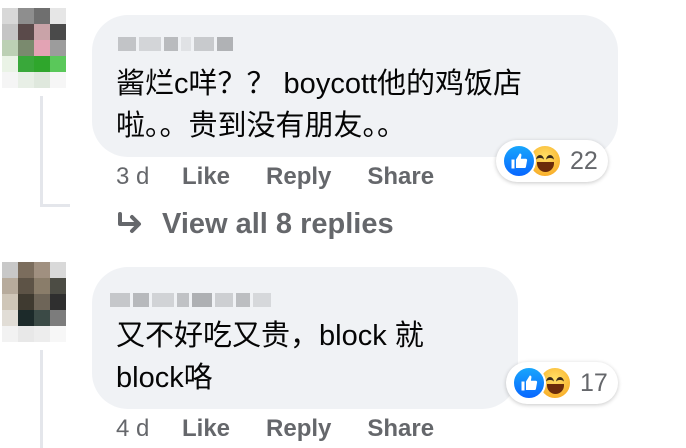 This screenshot has width=686, height=448. Describe the element at coordinates (319, 84) in the screenshot. I see `comment-text-line: 酱烂c咩？？ boycott他的鸡饭店` at that location.